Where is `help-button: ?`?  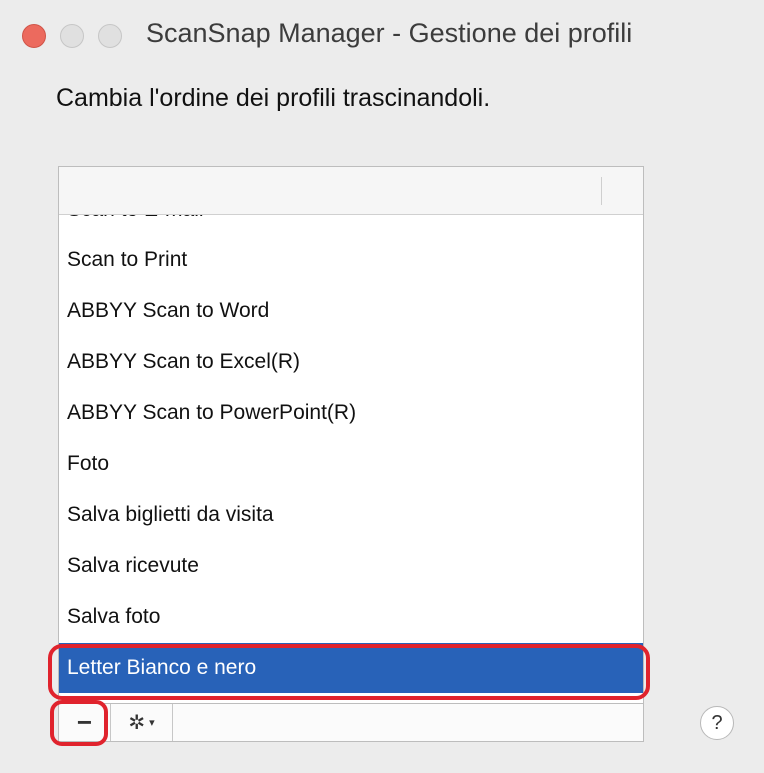
help-button: ? is located at coordinates (717, 723).